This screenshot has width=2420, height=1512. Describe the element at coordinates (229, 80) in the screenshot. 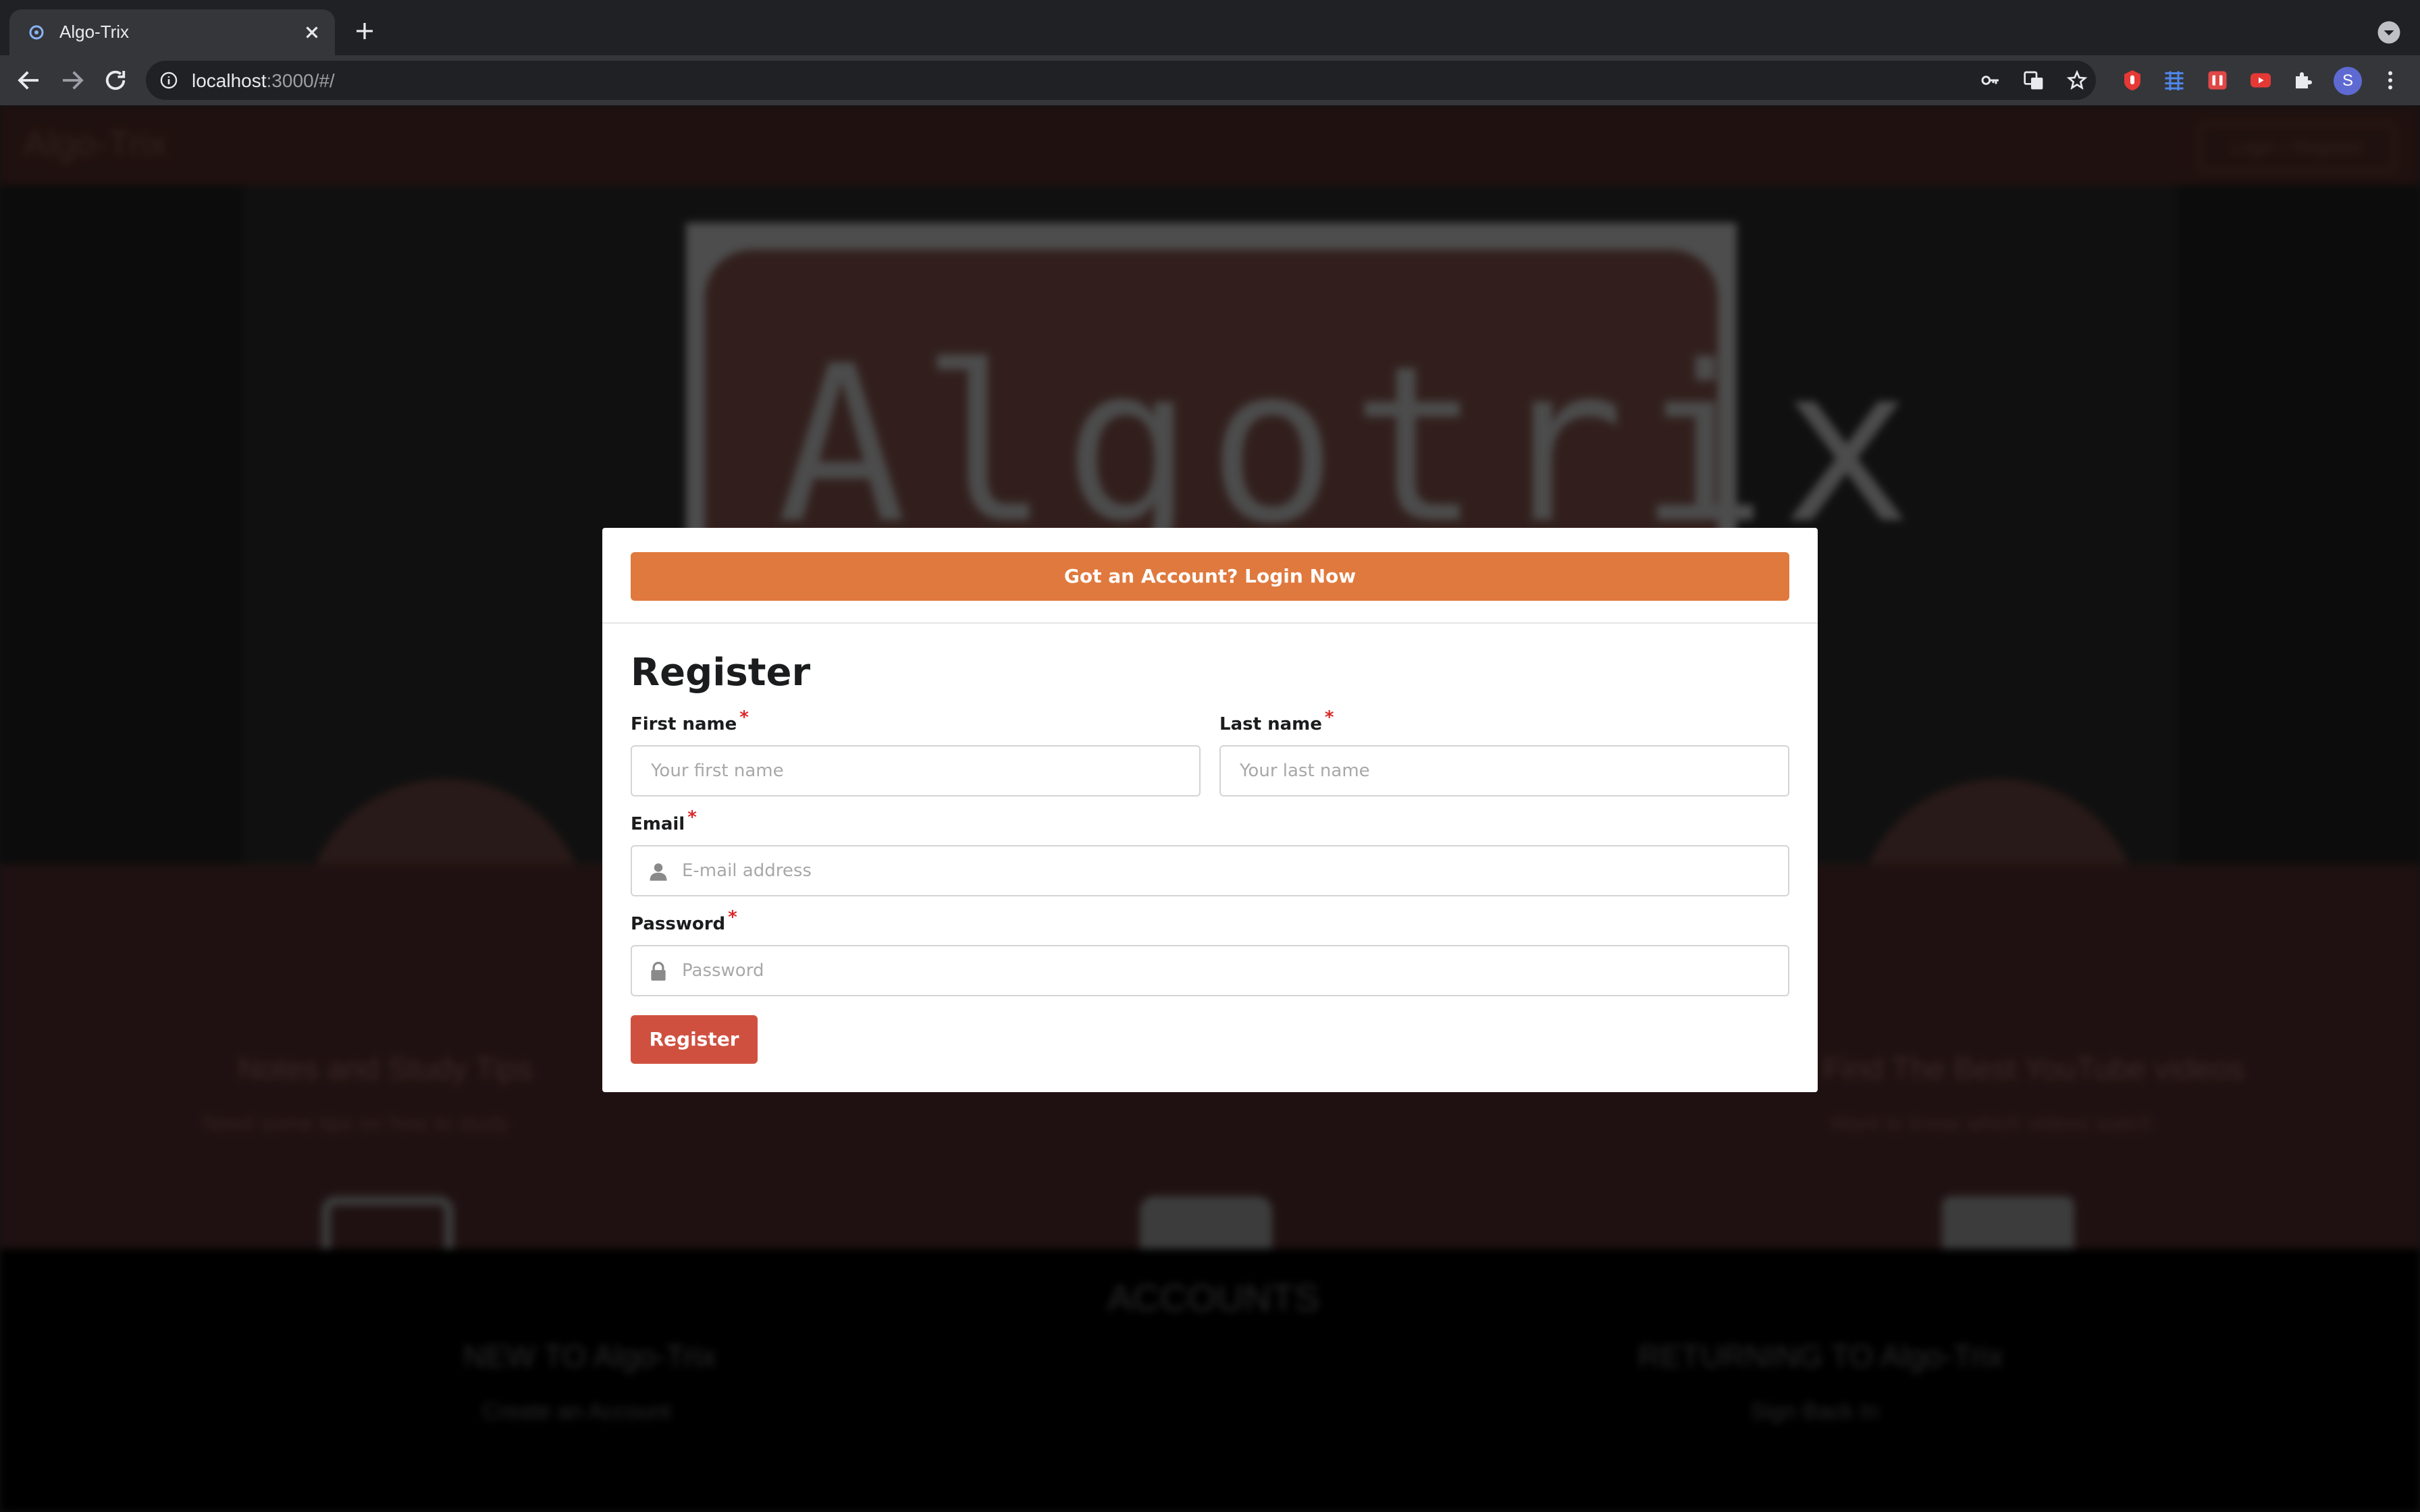

I see `url-host: localhost` at that location.